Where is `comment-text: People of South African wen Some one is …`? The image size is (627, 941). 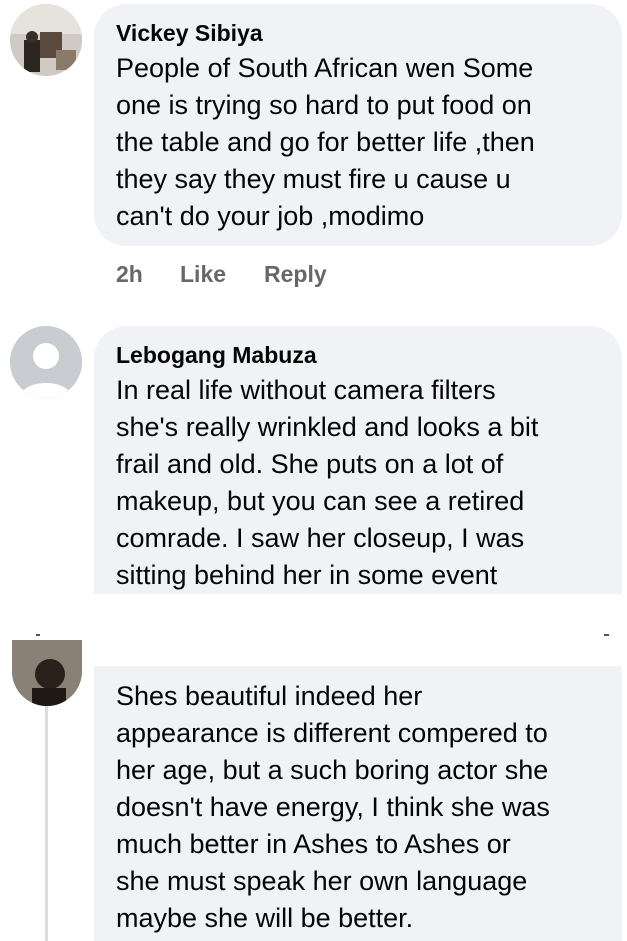 comment-text: People of South African wen Some one is … is located at coordinates (325, 142).